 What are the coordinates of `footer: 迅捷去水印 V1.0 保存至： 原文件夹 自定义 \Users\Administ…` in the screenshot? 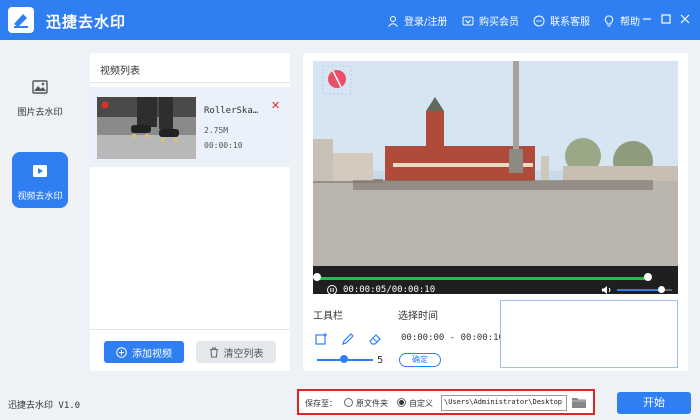 It's located at (350, 402).